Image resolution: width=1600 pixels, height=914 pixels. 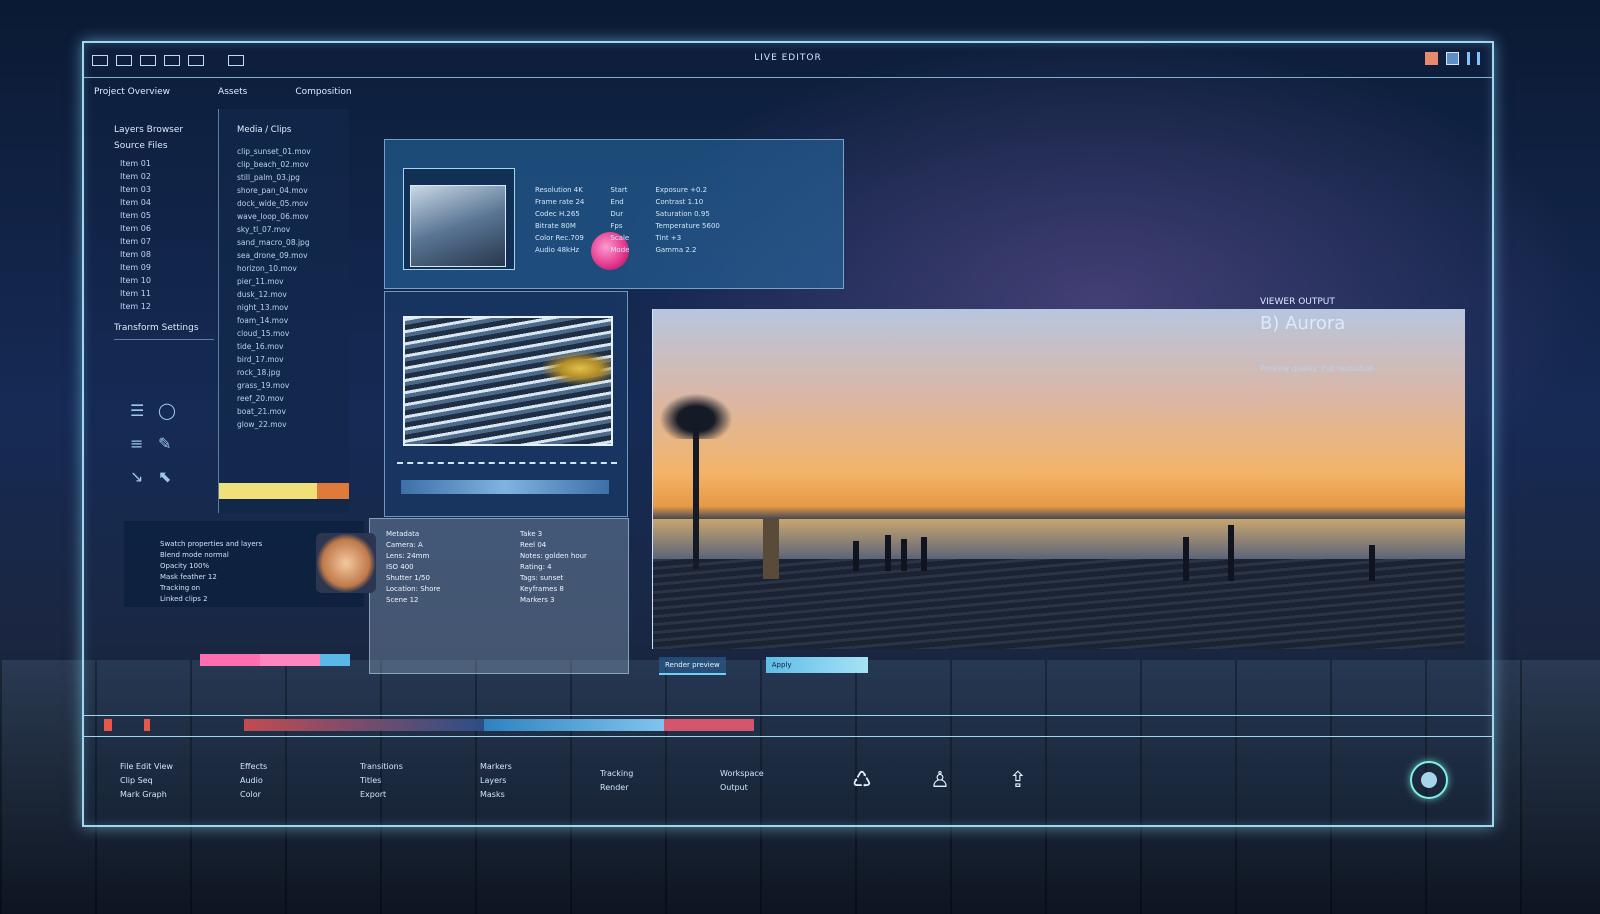 What do you see at coordinates (184, 599) in the screenshot?
I see `layer-property: Linked clips 2` at bounding box center [184, 599].